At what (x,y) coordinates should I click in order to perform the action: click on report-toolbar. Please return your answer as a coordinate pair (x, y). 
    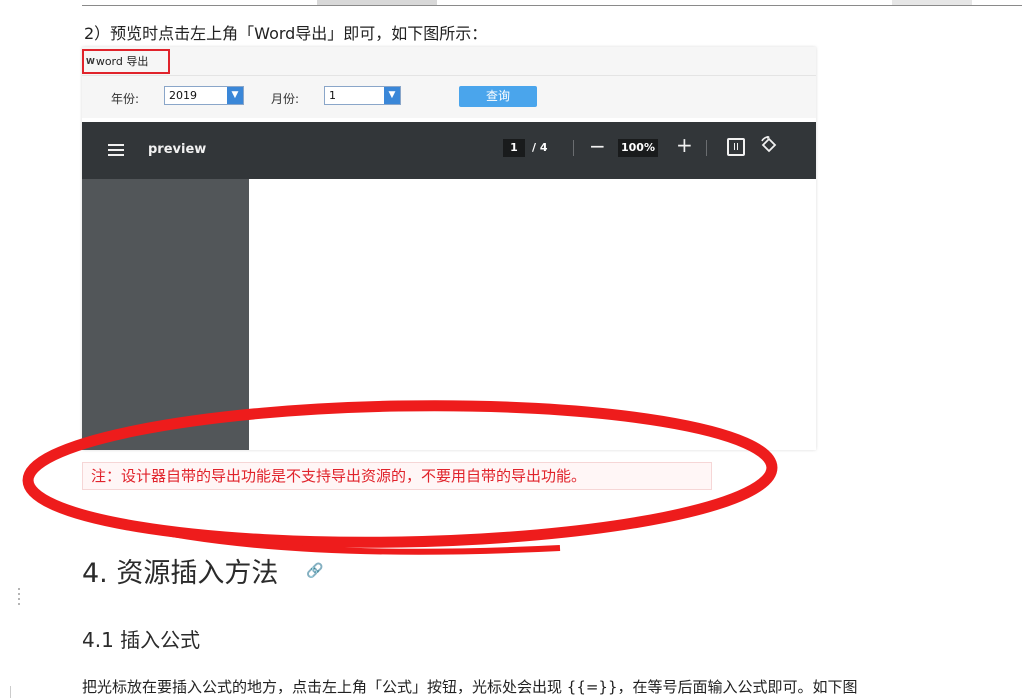
    Looking at the image, I should click on (449, 61).